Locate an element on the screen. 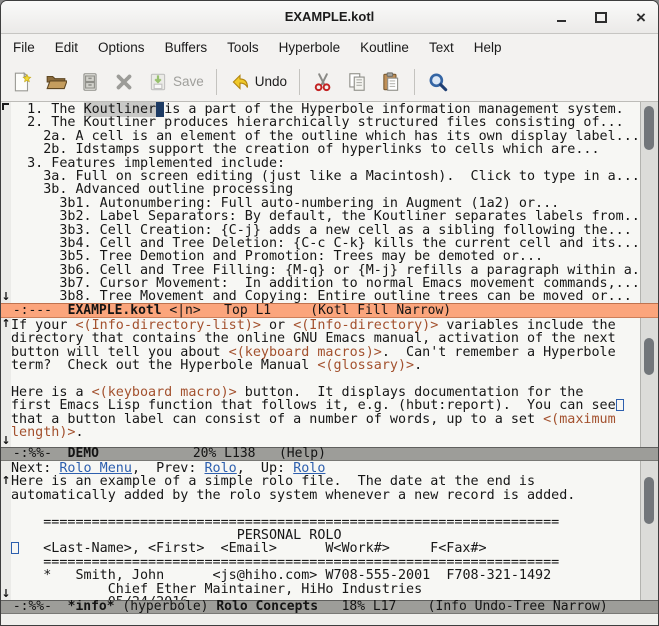 The image size is (659, 626). copy-button is located at coordinates (357, 82).